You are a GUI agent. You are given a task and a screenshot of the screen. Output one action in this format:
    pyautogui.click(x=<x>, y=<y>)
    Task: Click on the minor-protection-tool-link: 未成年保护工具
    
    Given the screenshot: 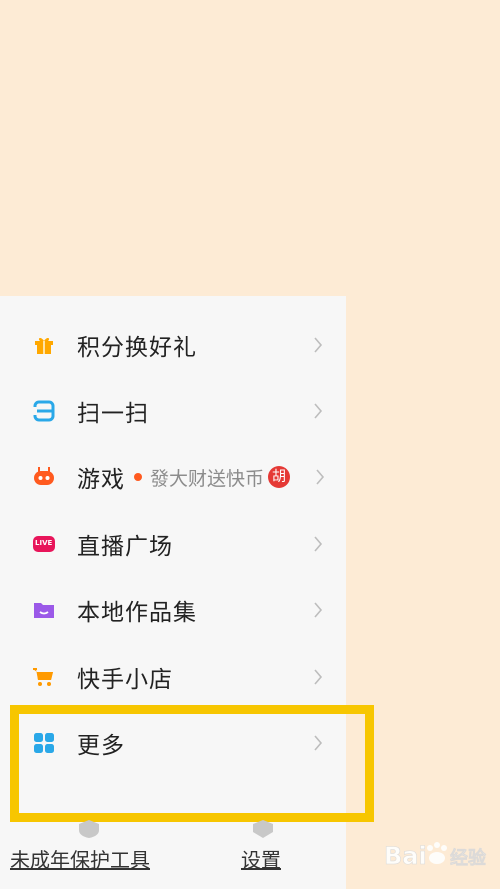 What is the action you would take?
    pyautogui.click(x=80, y=858)
    